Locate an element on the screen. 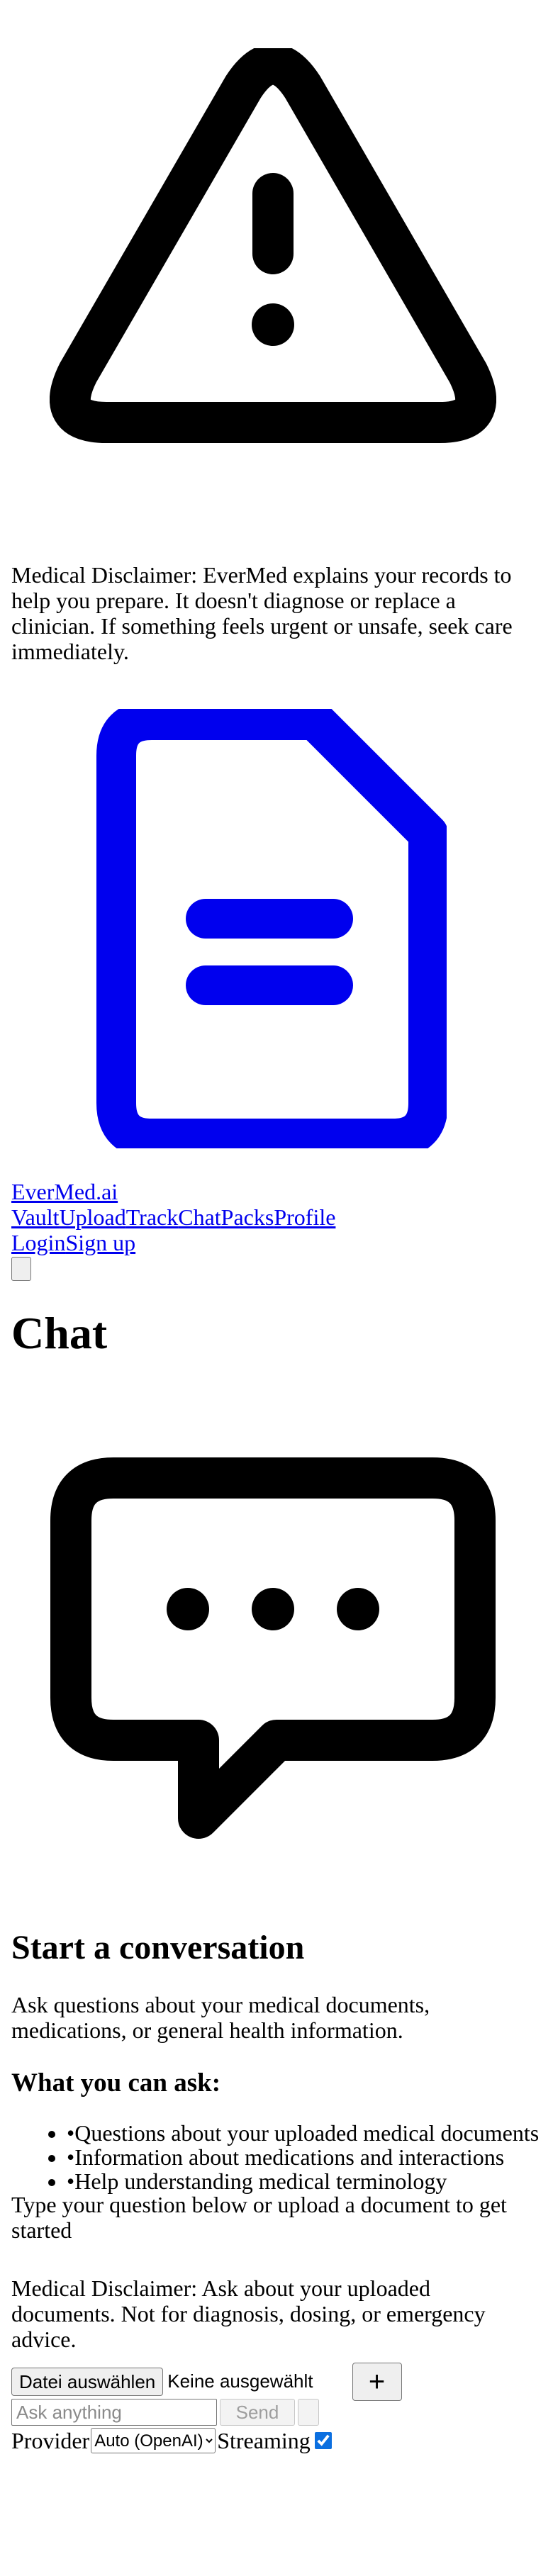 Image resolution: width=553 pixels, height=2576 pixels. login-link: Login is located at coordinates (38, 1243).